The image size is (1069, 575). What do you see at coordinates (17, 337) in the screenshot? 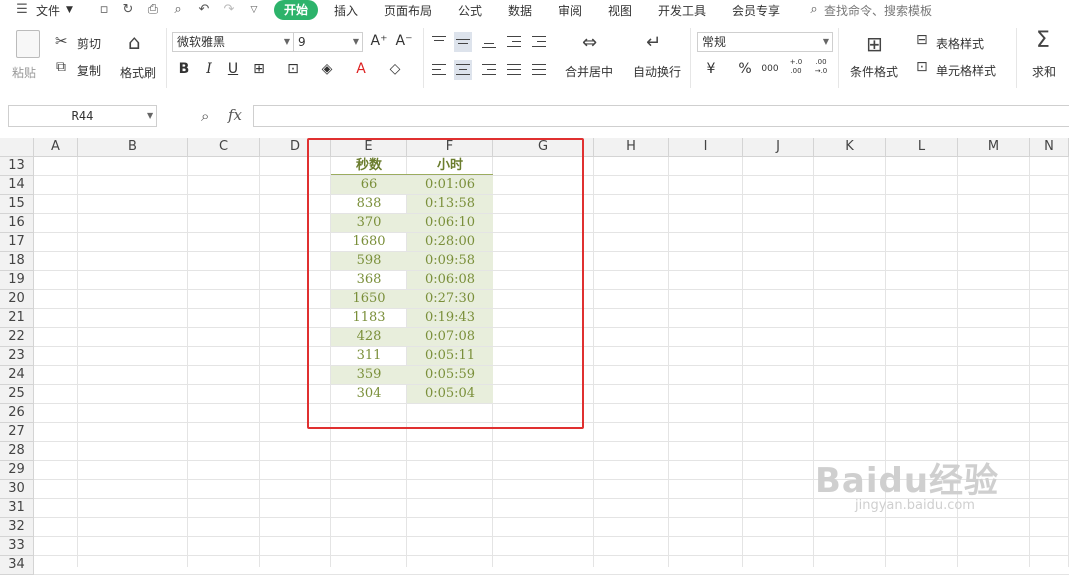
I see `row-header-22: 22` at bounding box center [17, 337].